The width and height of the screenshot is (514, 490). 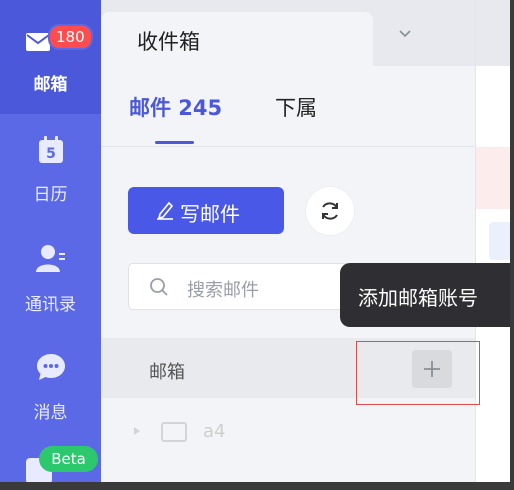 What do you see at coordinates (50, 57) in the screenshot?
I see `nav-mail: 180 邮箱` at bounding box center [50, 57].